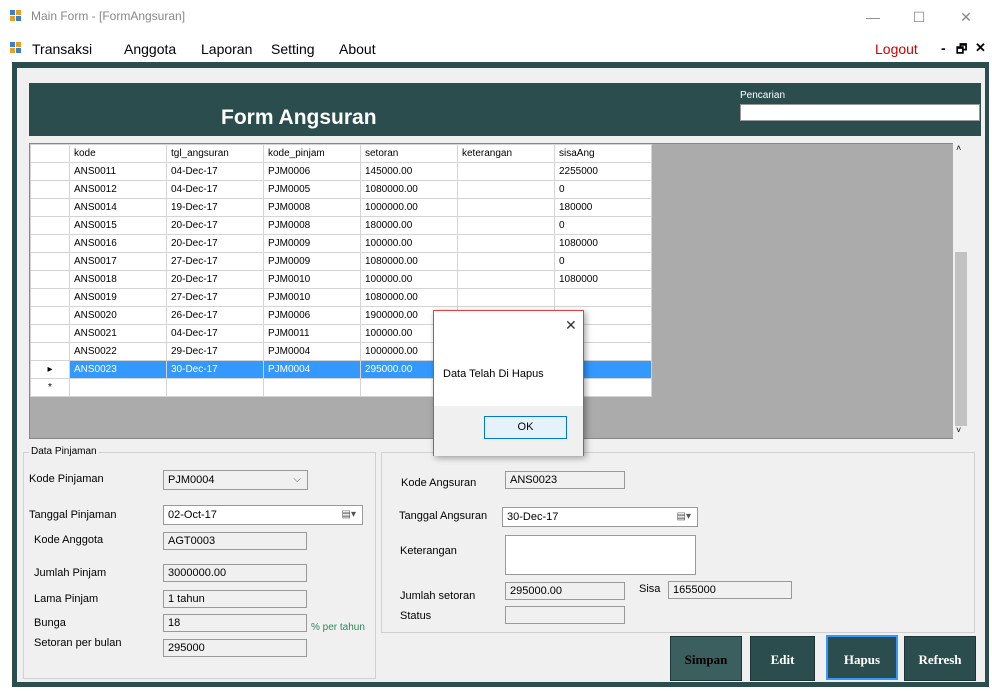  Describe the element at coordinates (215, 207) in the screenshot. I see `cell-tgl-angsuran: 19-Dec-17` at that location.